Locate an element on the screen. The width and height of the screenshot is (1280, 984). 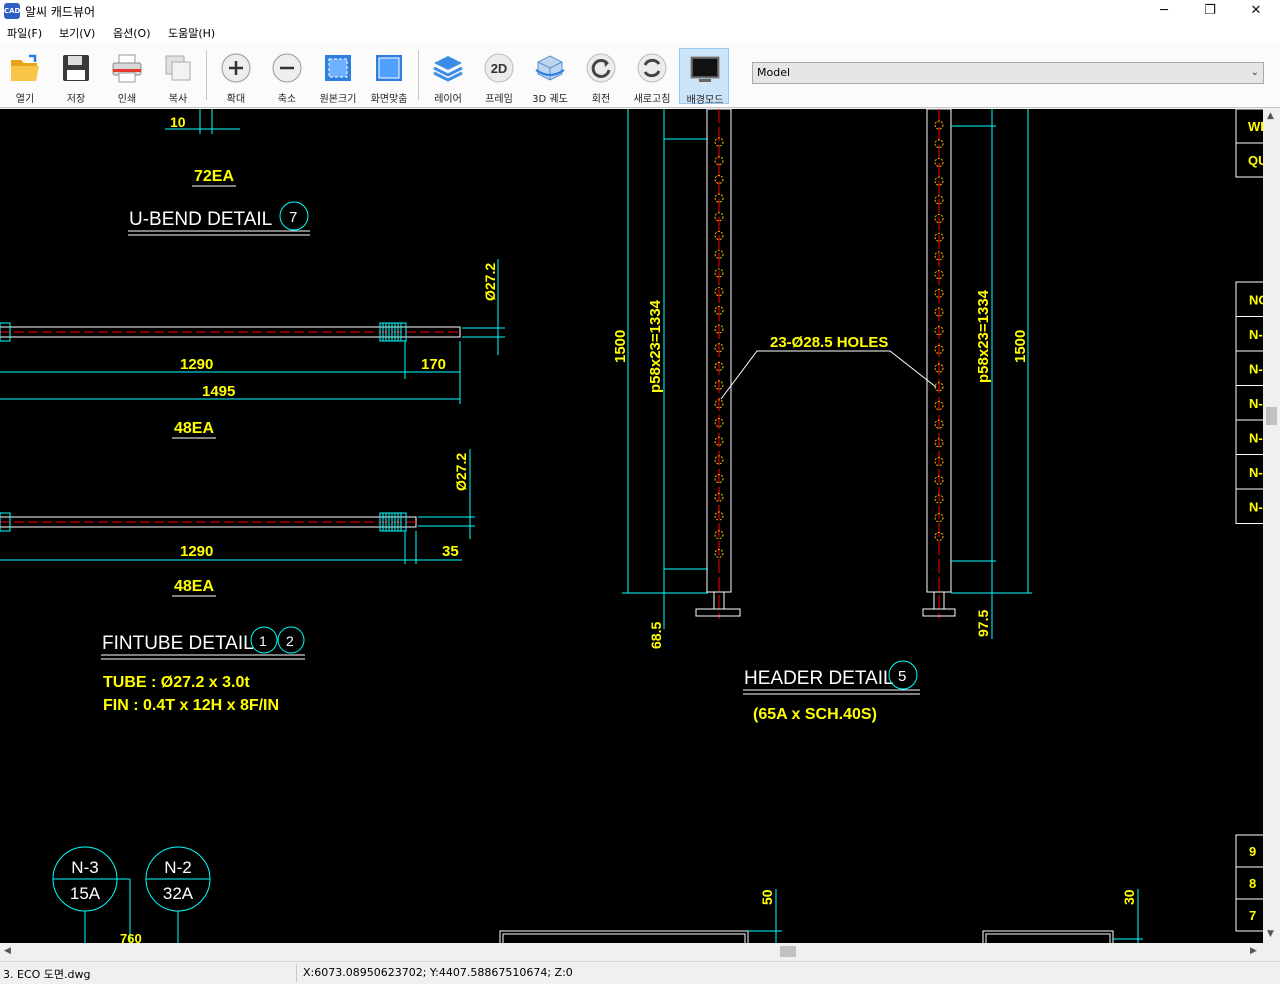
copy-icon is located at coordinates (178, 68).